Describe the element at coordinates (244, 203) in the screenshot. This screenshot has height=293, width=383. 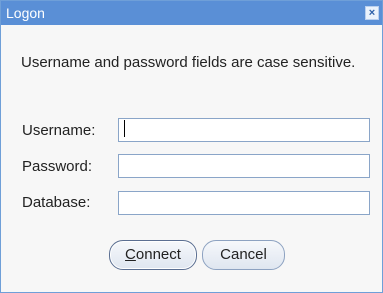
I see `database-input` at that location.